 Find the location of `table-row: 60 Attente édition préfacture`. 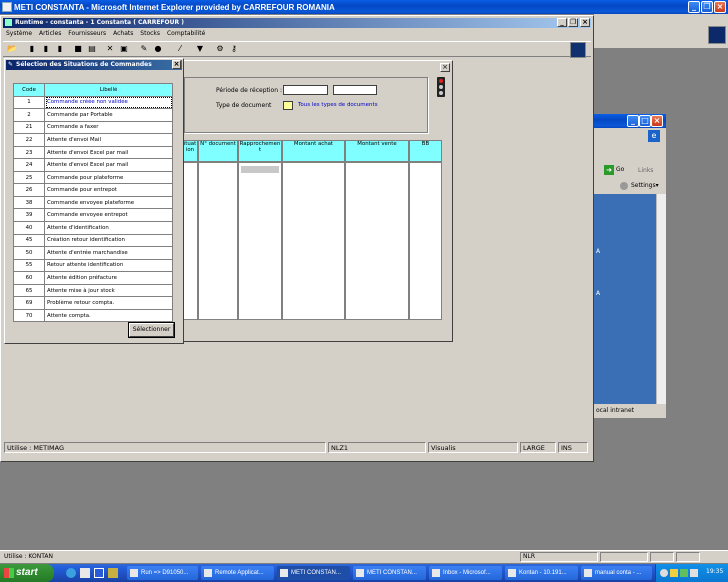

table-row: 60 Attente édition préfacture is located at coordinates (93, 278).